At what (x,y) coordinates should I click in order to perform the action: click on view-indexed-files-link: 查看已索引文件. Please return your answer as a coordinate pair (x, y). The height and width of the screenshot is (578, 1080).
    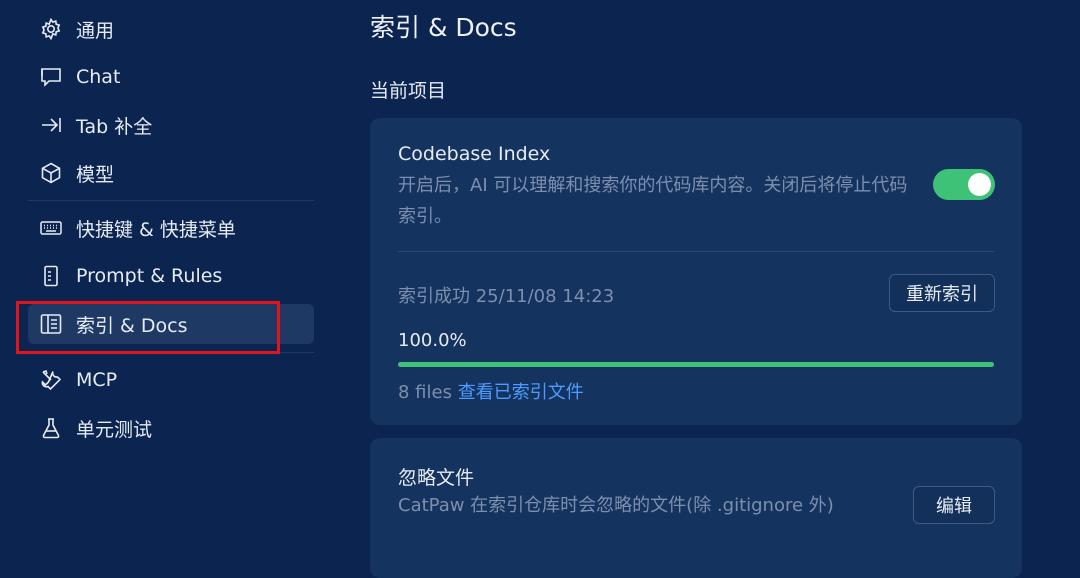
    Looking at the image, I should click on (521, 392).